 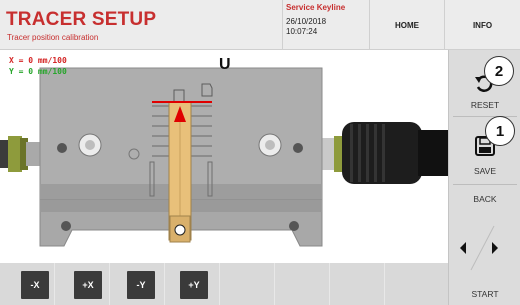 What do you see at coordinates (463, 248) in the screenshot?
I see `chevron-left-icon` at bounding box center [463, 248].